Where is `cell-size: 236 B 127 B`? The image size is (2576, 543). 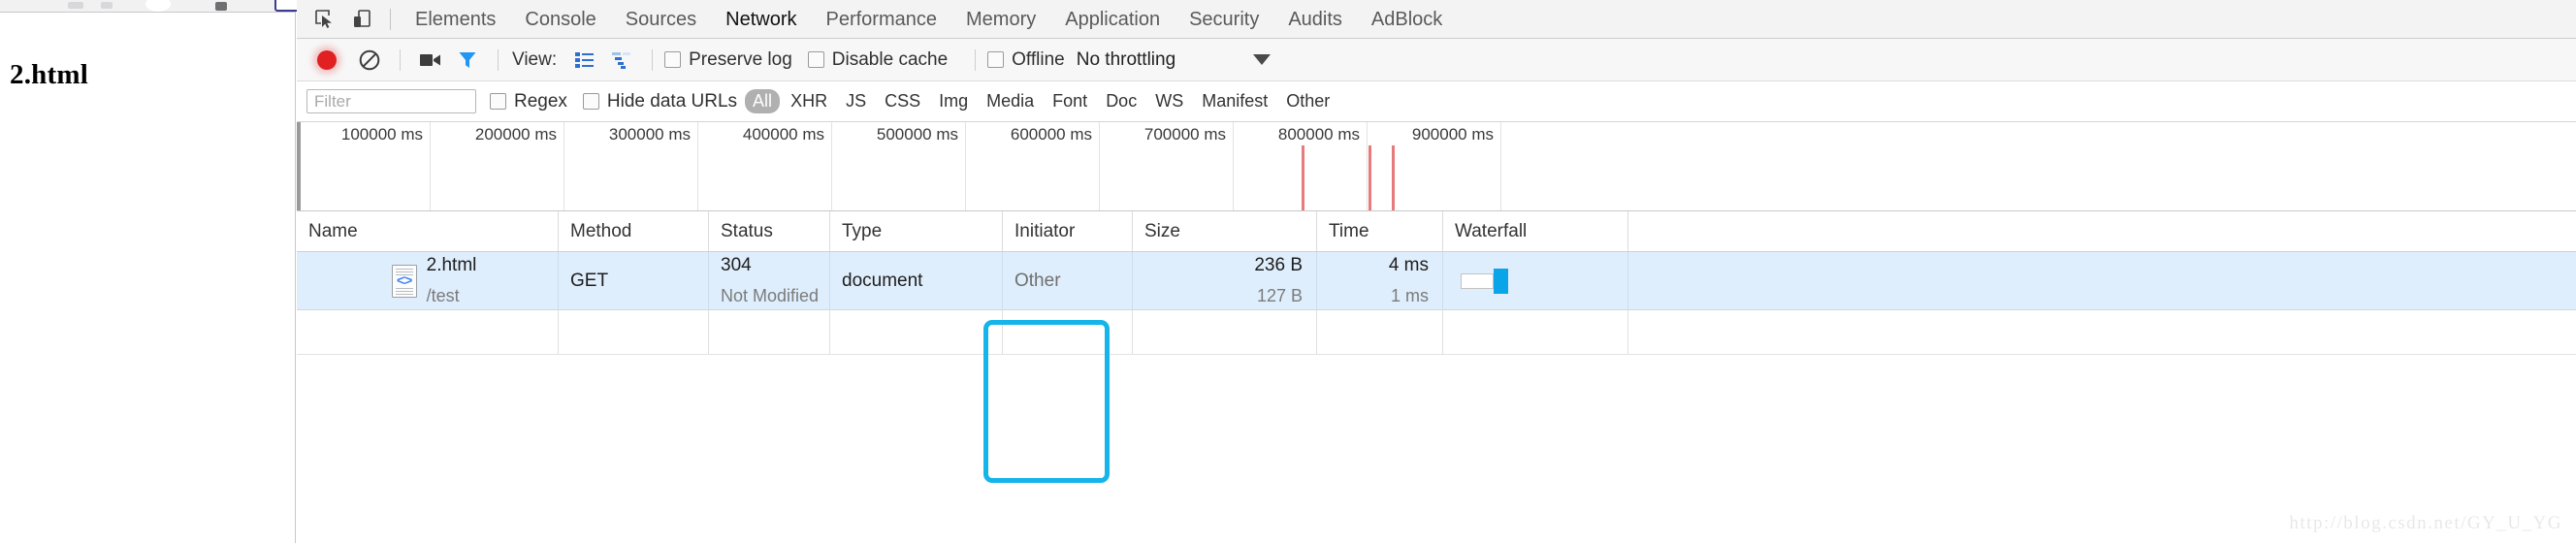
cell-size: 236 B 127 B is located at coordinates (1225, 280).